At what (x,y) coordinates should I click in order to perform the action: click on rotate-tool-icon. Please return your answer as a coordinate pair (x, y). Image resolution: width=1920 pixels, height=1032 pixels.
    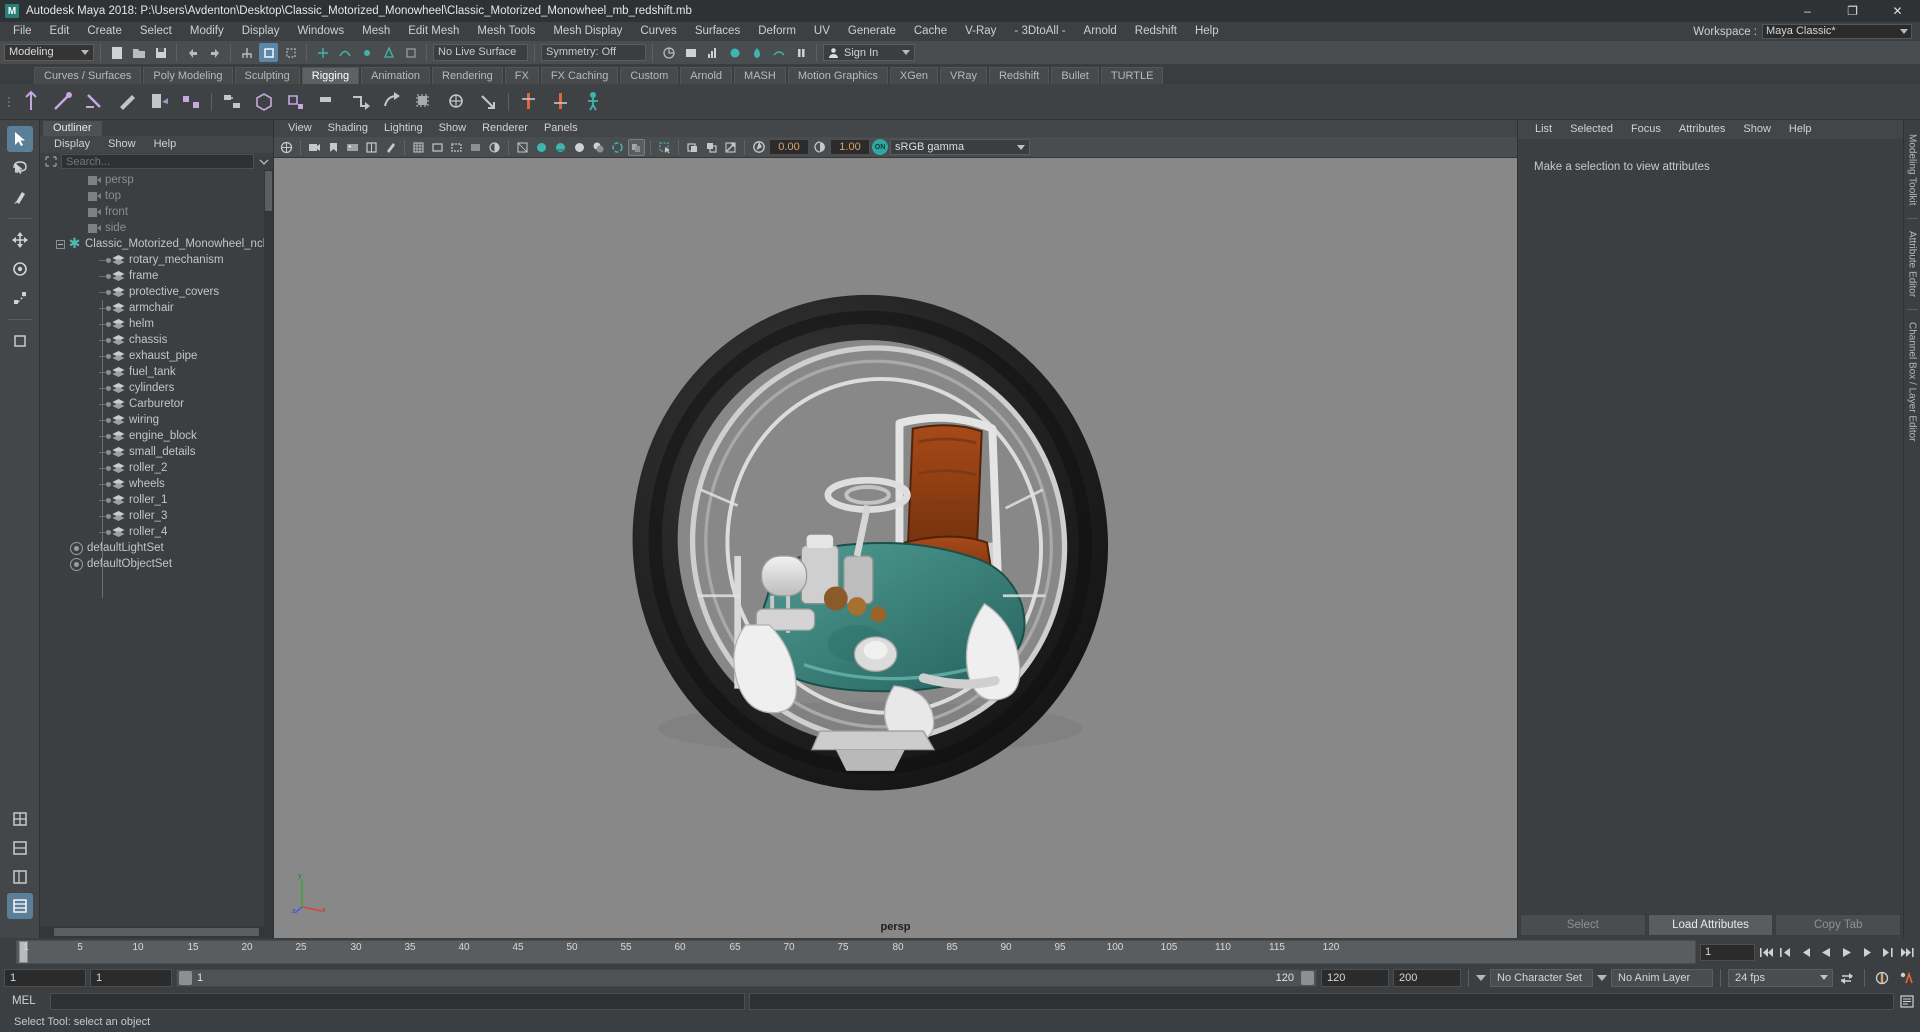
    Looking at the image, I should click on (20, 269).